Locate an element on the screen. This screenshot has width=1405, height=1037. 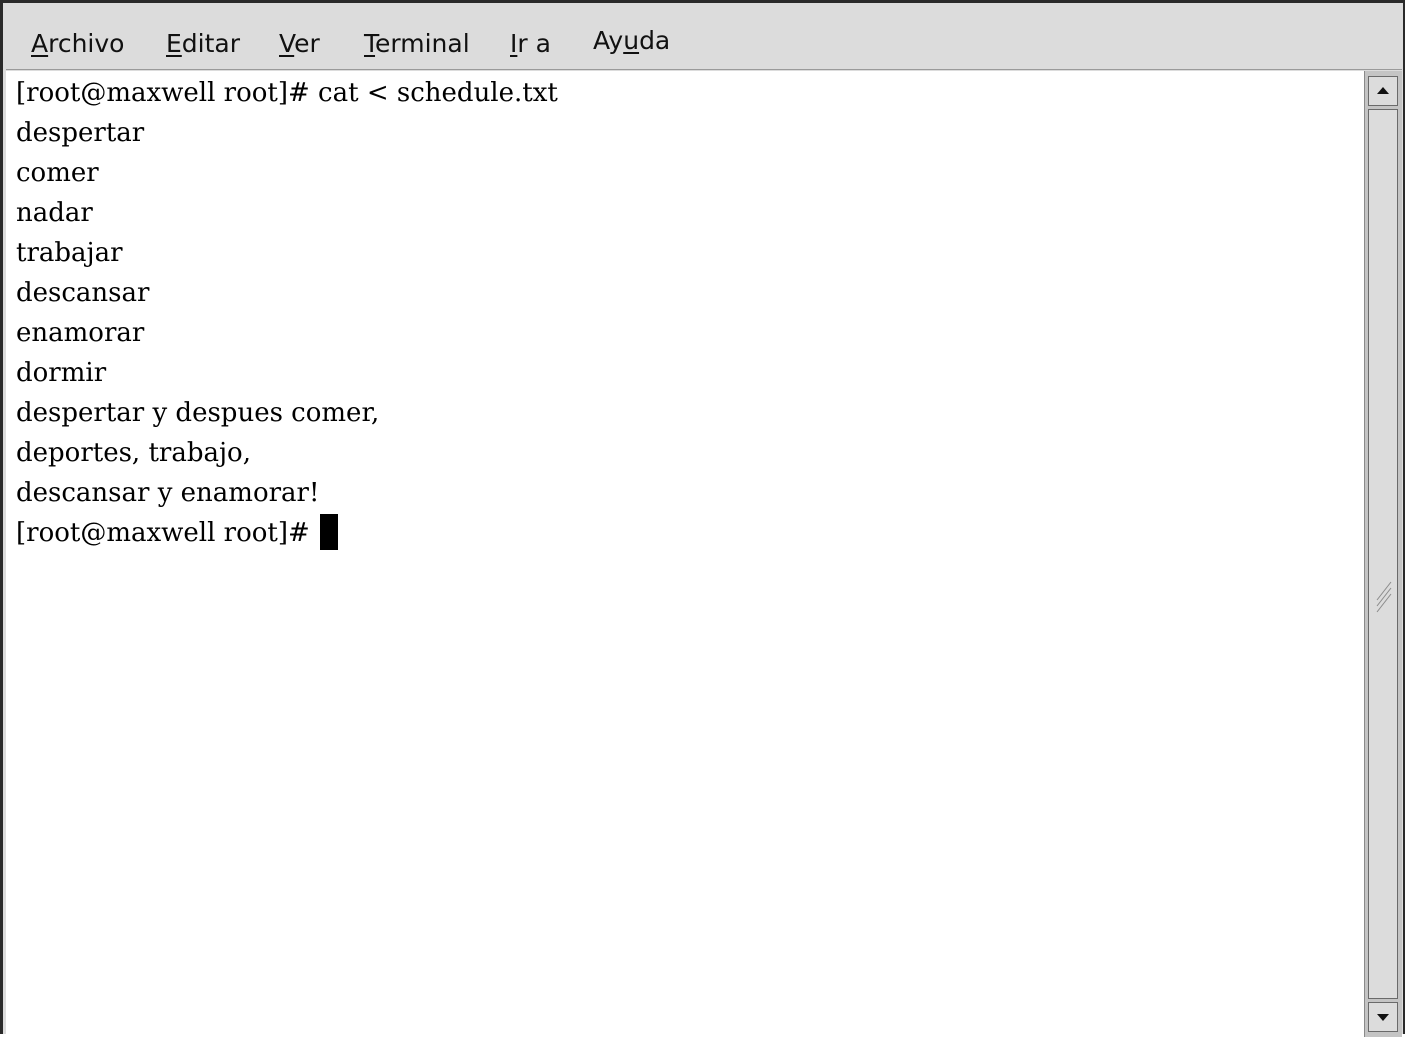
terminal-line: despertar is located at coordinates (80, 133).